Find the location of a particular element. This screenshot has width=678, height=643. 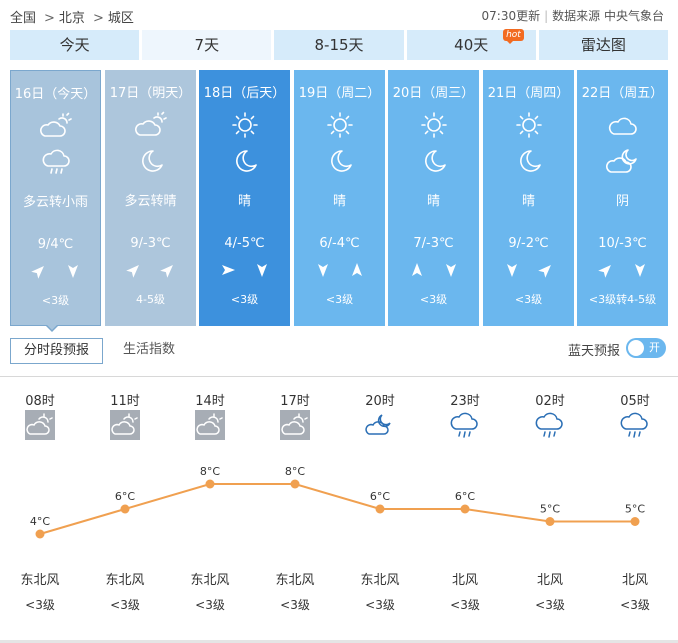

tab-8-15days: 8-15天 is located at coordinates (339, 45).